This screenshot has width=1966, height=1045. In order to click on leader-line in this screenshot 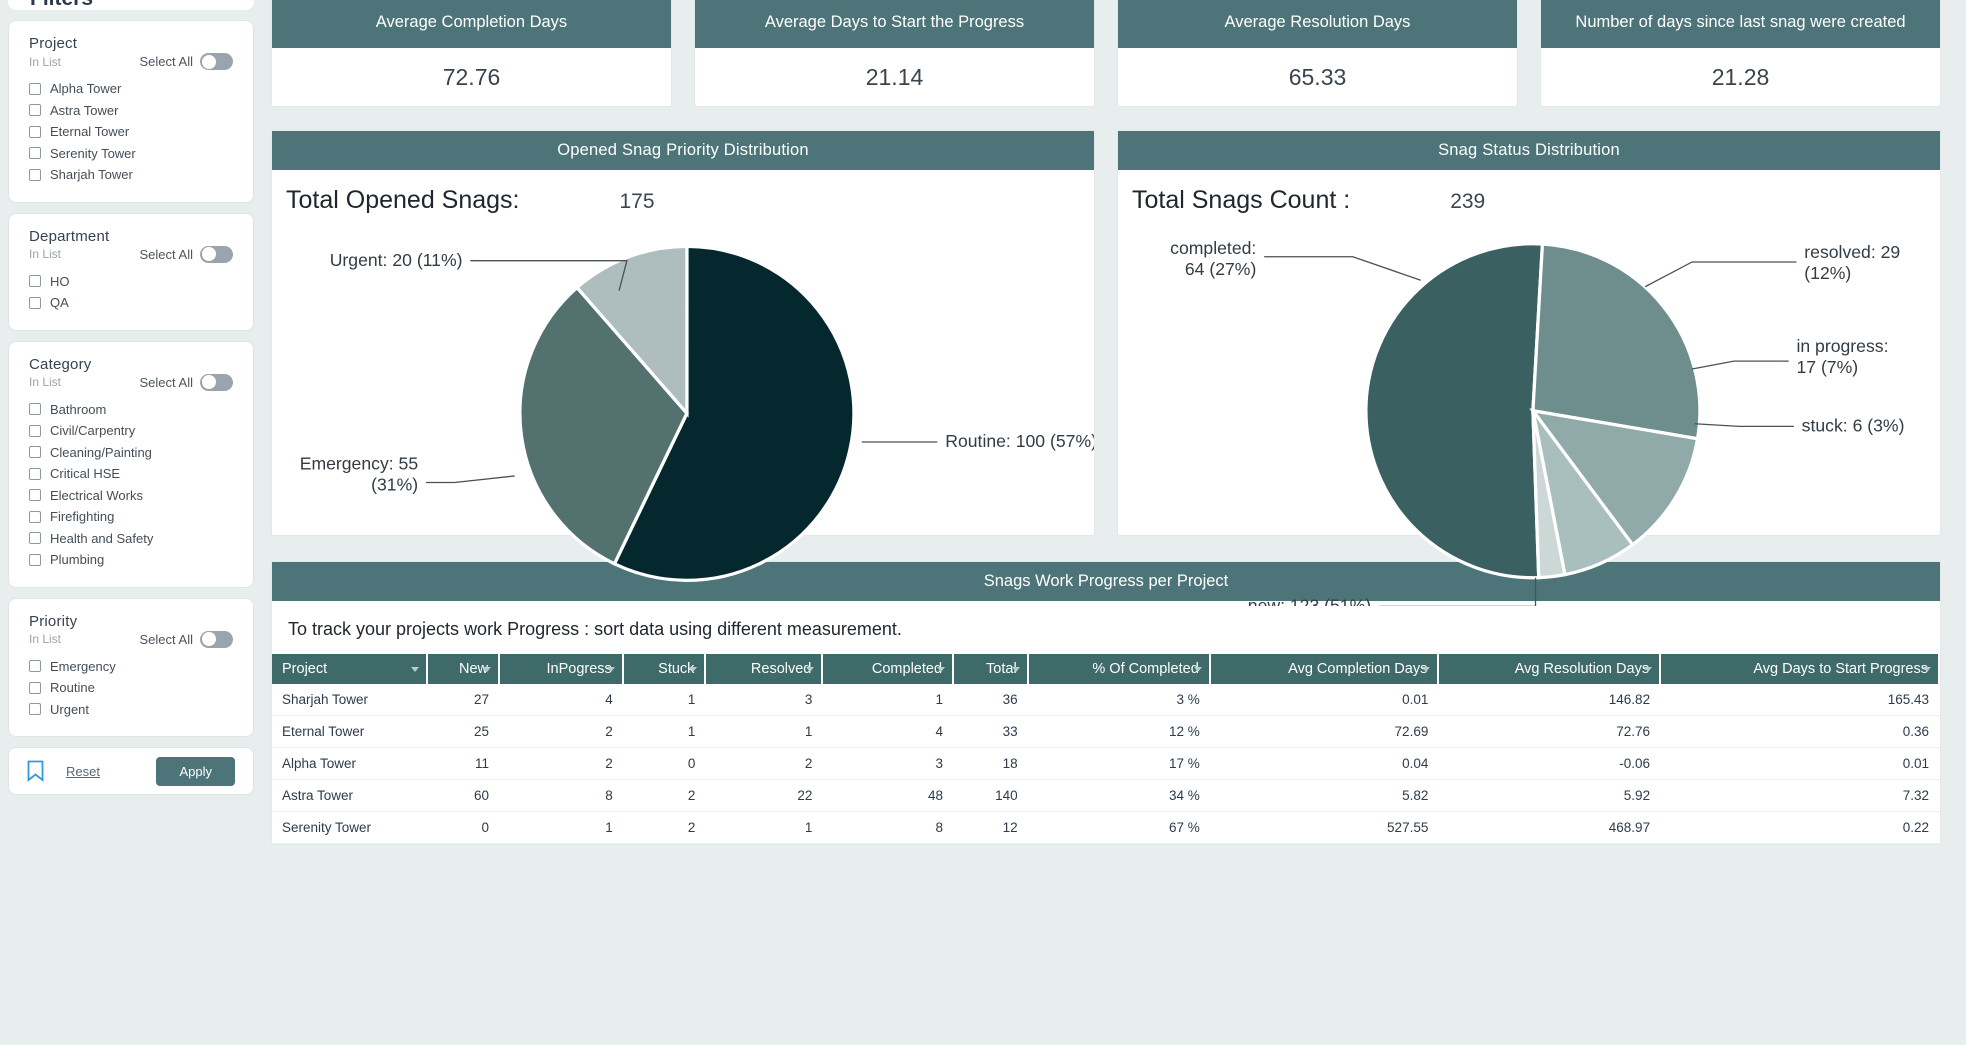, I will do `click(1740, 365)`.